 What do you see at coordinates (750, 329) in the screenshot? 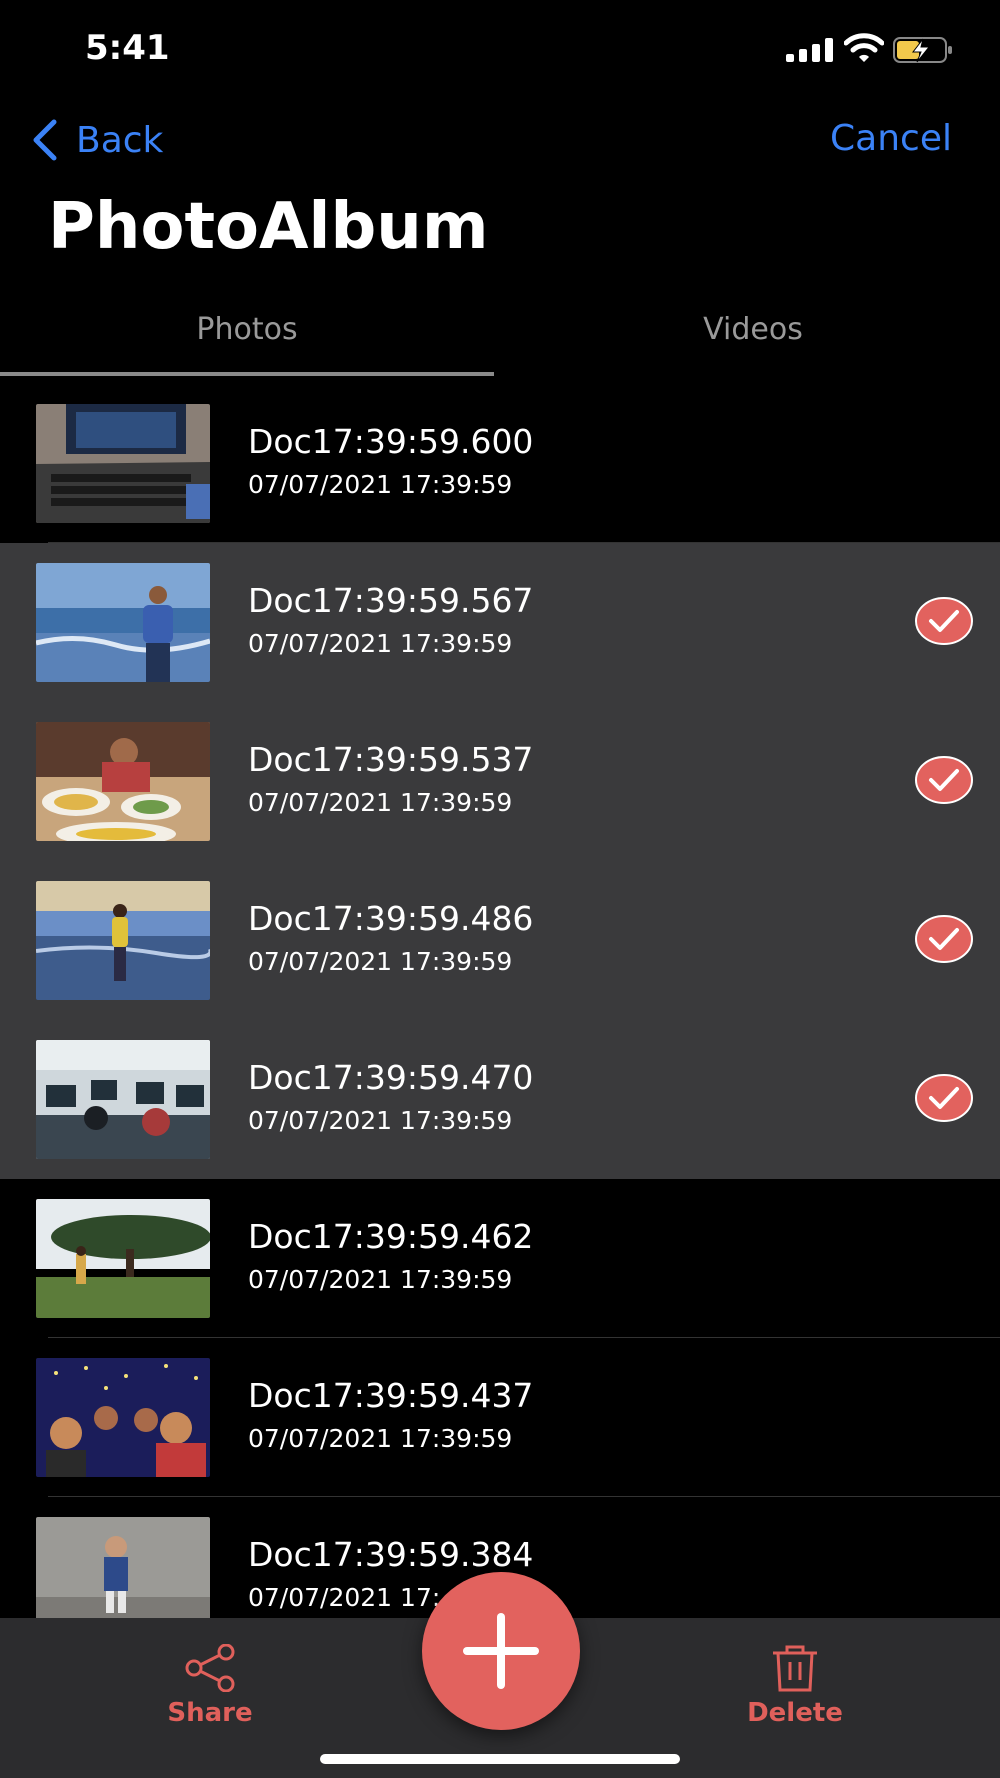
I see `tab-videos: Videos` at bounding box center [750, 329].